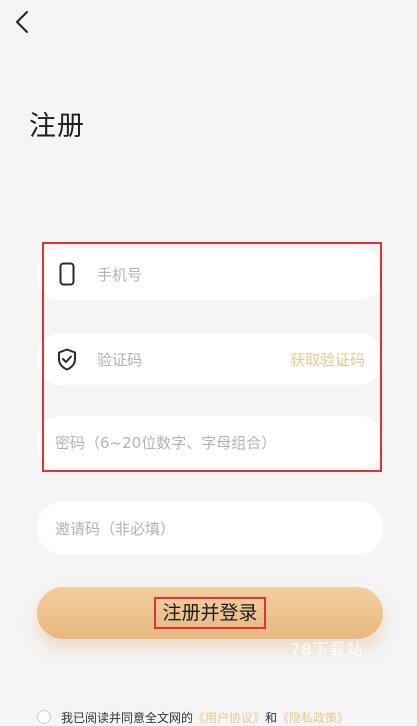 The image size is (417, 726). I want to click on watermark: 78下载站, so click(327, 649).